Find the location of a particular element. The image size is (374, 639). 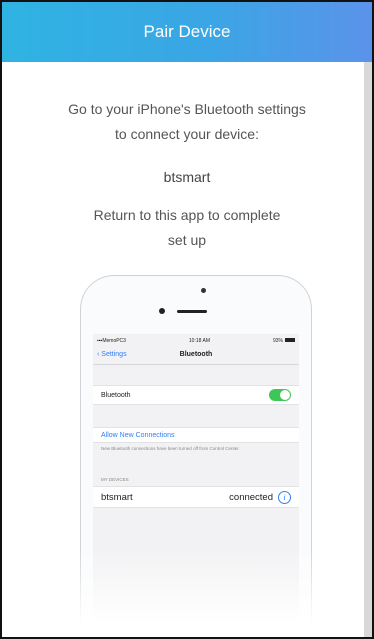

return-text: Return to this app to complete set up is located at coordinates (187, 228).